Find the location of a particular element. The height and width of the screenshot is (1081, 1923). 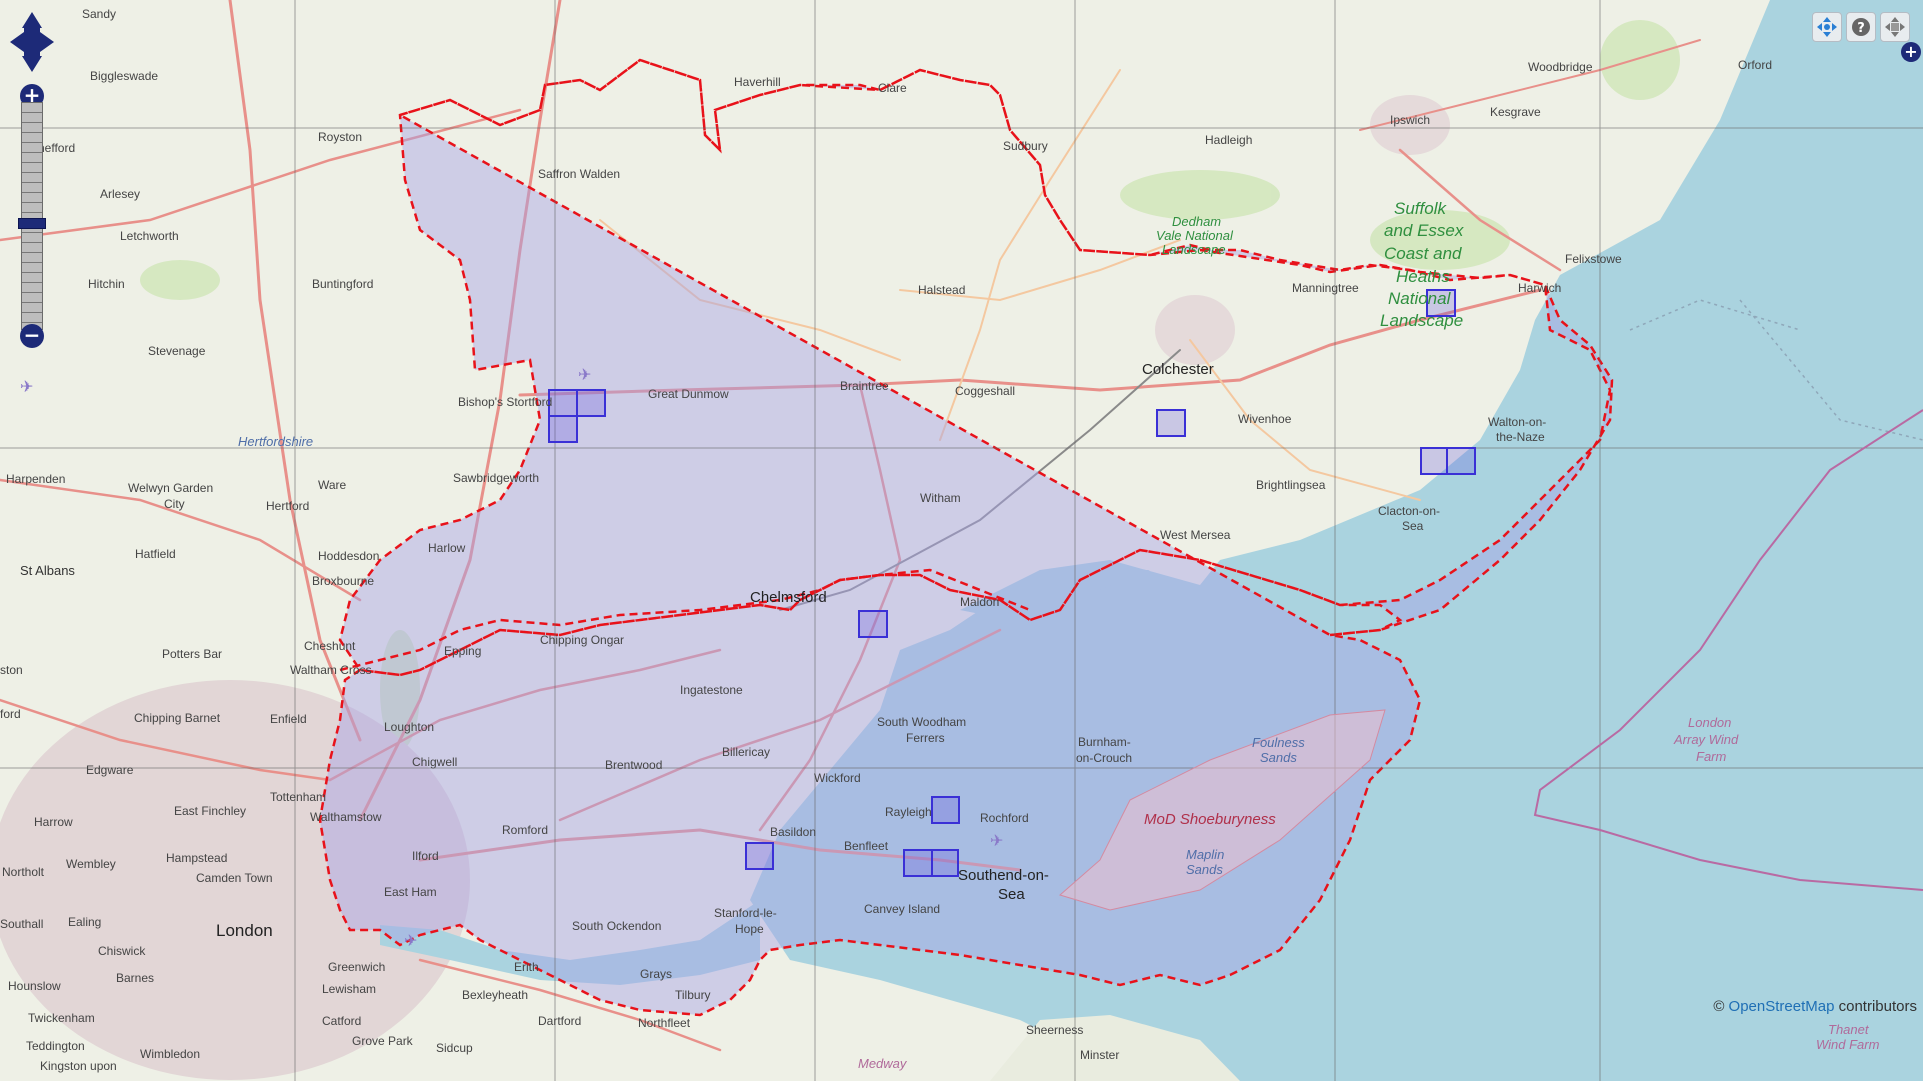

svg-text: Hertford is located at coordinates (287, 506).